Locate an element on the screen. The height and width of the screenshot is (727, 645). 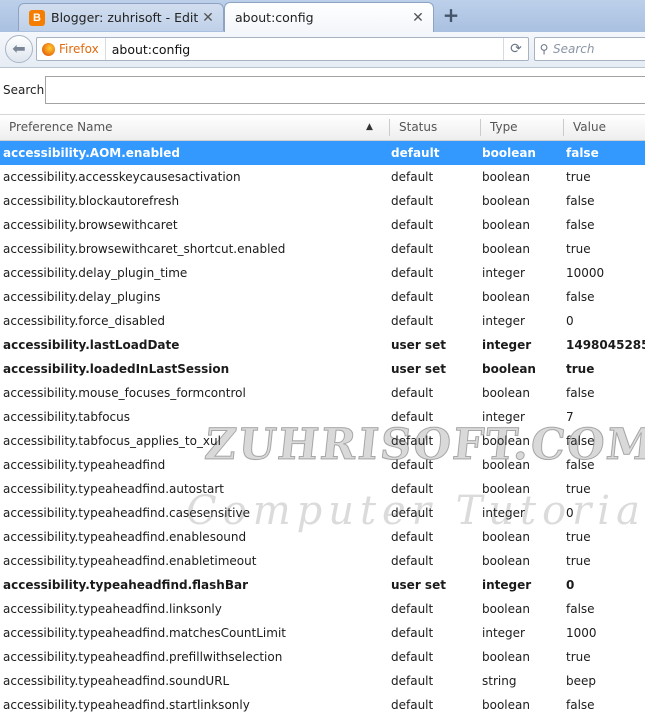
url-bar: Firefox about:config ⟳ is located at coordinates (282, 49).